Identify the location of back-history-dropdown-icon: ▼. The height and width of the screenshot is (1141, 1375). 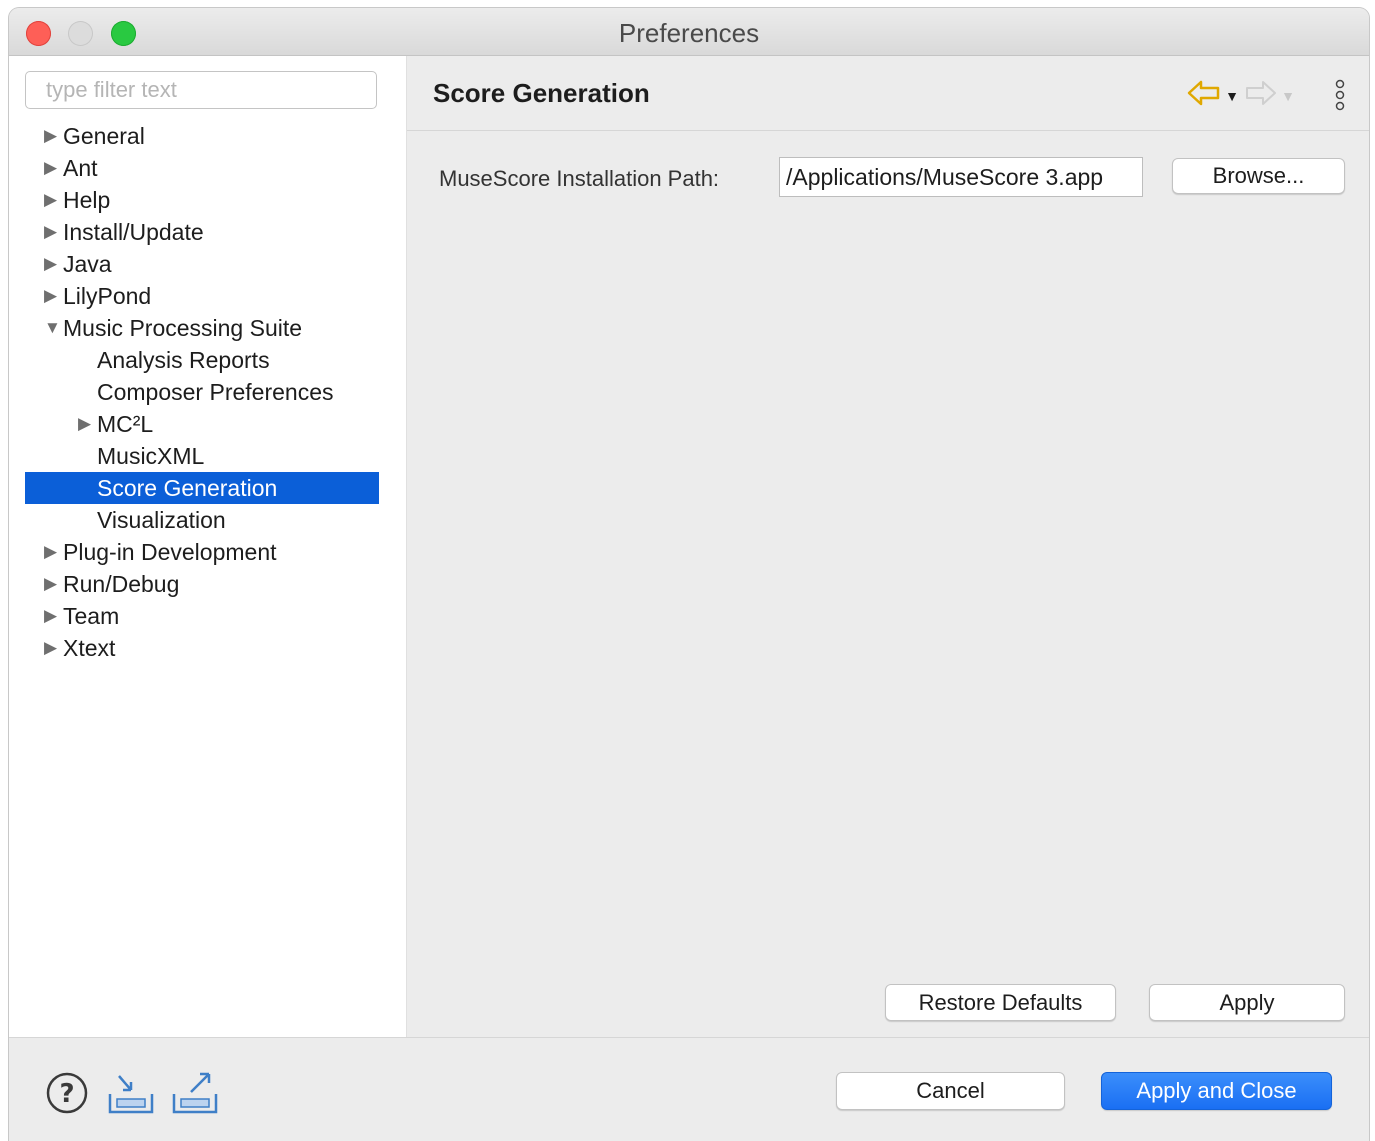
(1232, 96).